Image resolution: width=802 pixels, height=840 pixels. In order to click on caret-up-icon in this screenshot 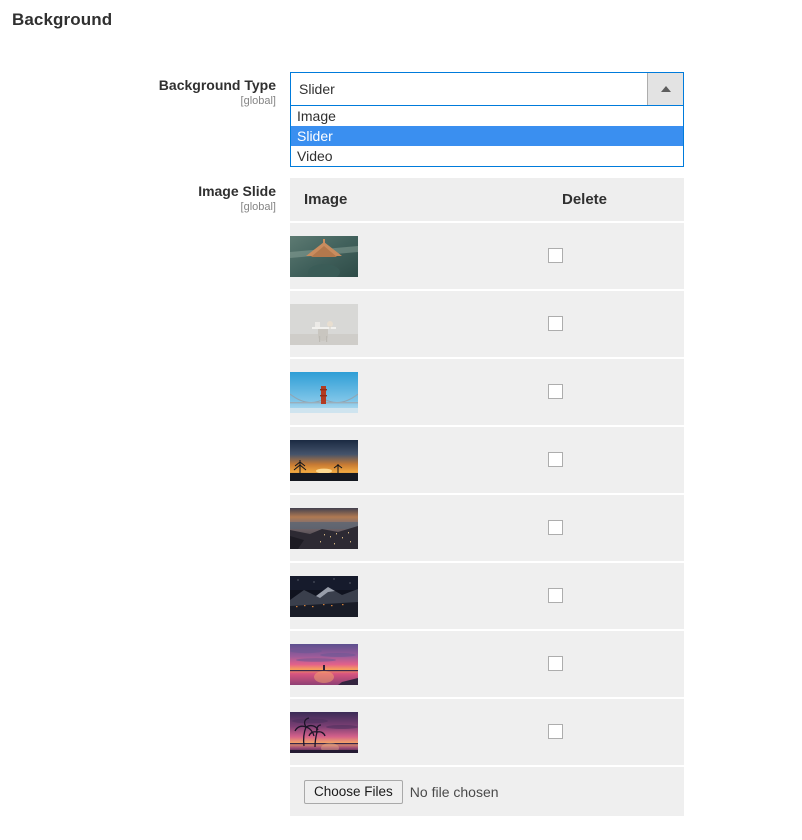, I will do `click(665, 89)`.